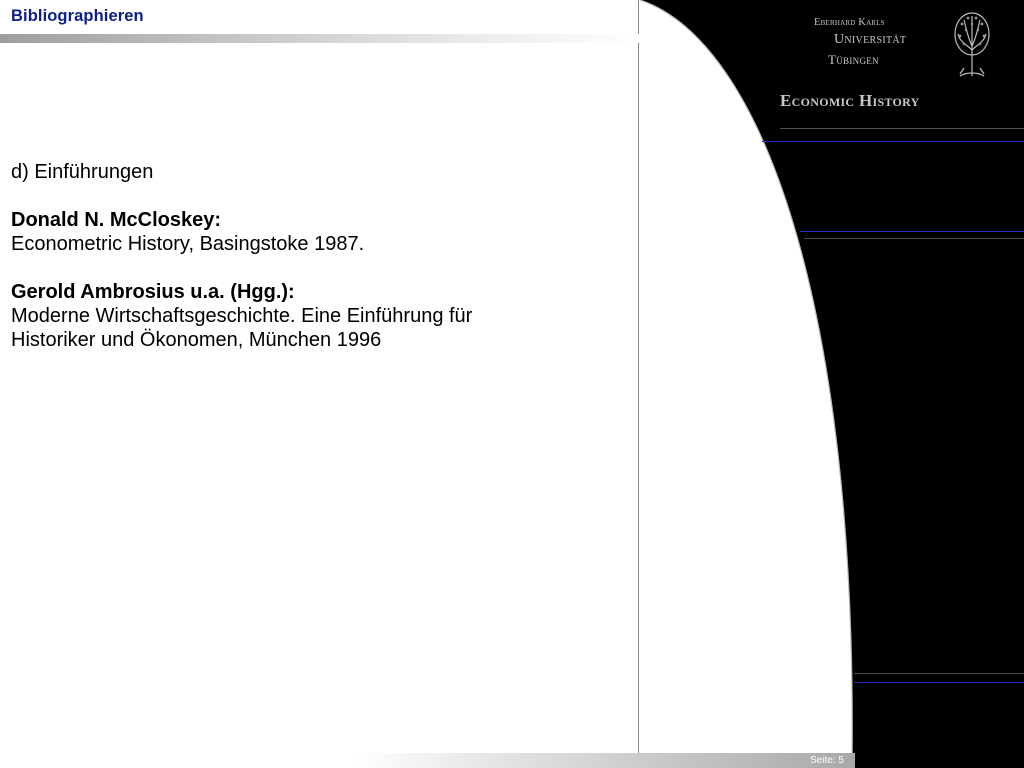 The image size is (1024, 768). What do you see at coordinates (605, 760) in the screenshot?
I see `footer-bar` at bounding box center [605, 760].